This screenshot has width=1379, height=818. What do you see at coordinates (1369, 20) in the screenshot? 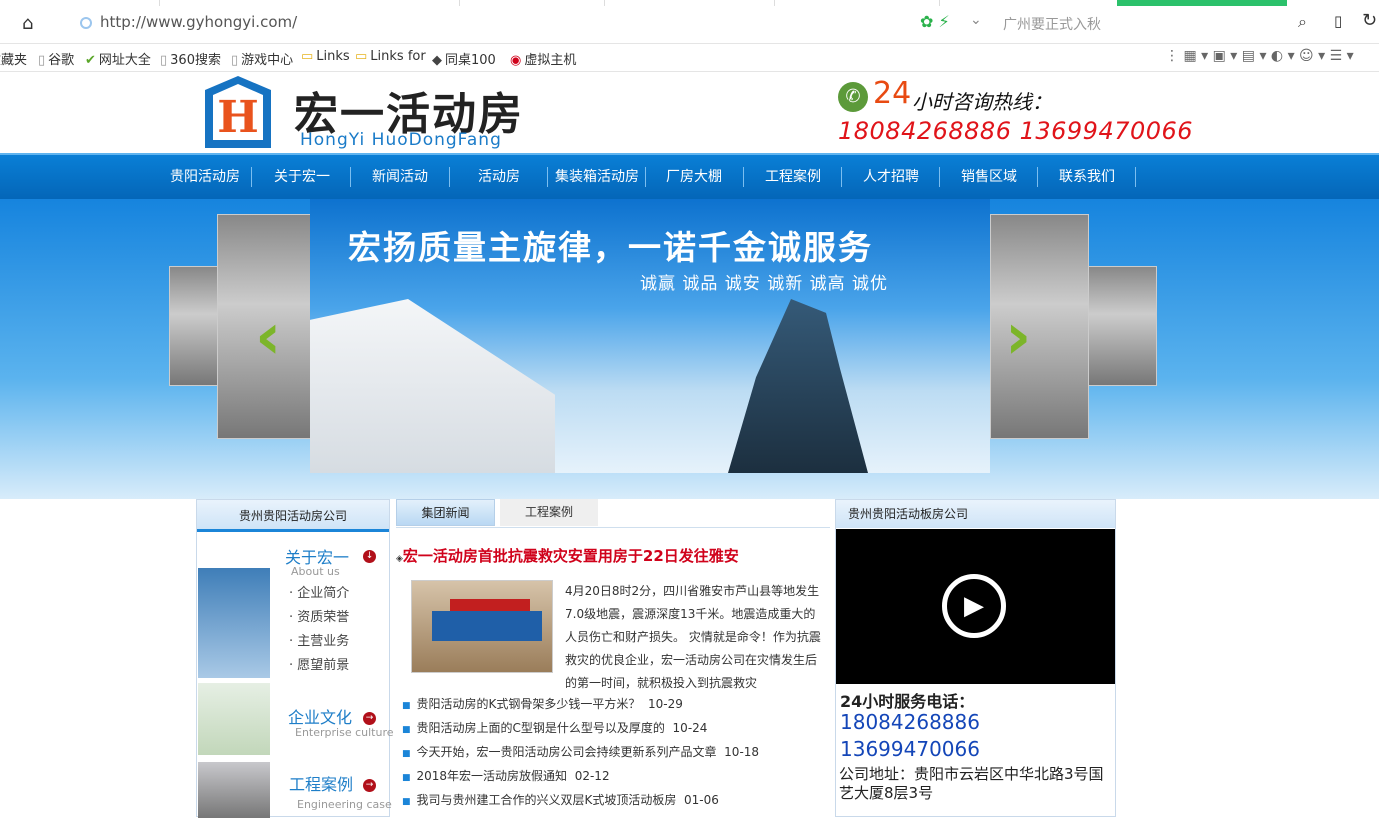
I see `refresh-icon: ↻` at bounding box center [1369, 20].